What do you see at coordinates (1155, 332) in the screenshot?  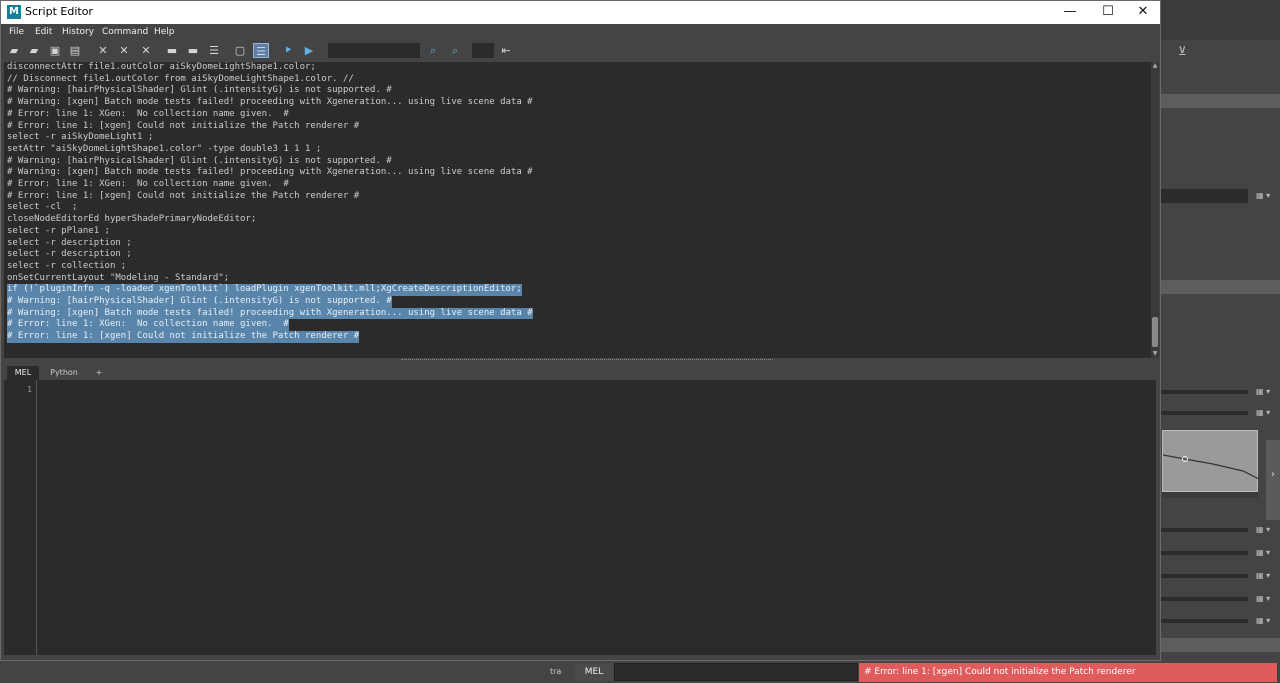 I see `scroll-thumb` at bounding box center [1155, 332].